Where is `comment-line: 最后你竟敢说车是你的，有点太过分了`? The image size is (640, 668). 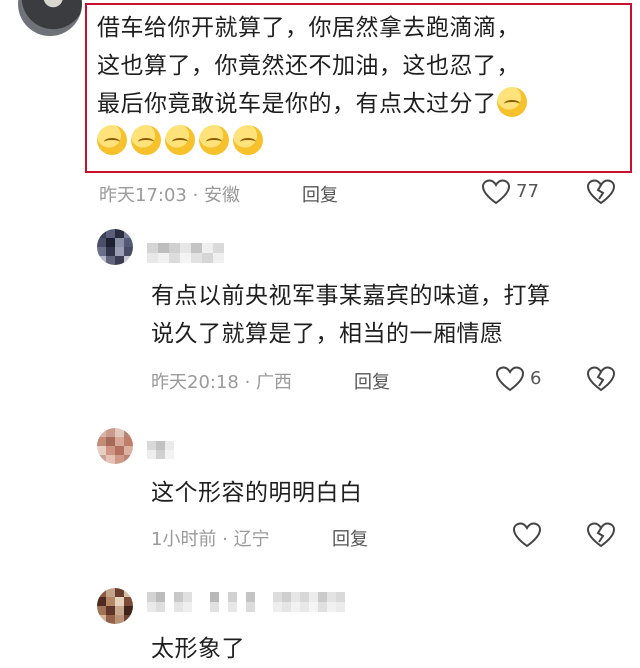 comment-line: 最后你竟敢说车是你的，有点太过分了 is located at coordinates (362, 104).